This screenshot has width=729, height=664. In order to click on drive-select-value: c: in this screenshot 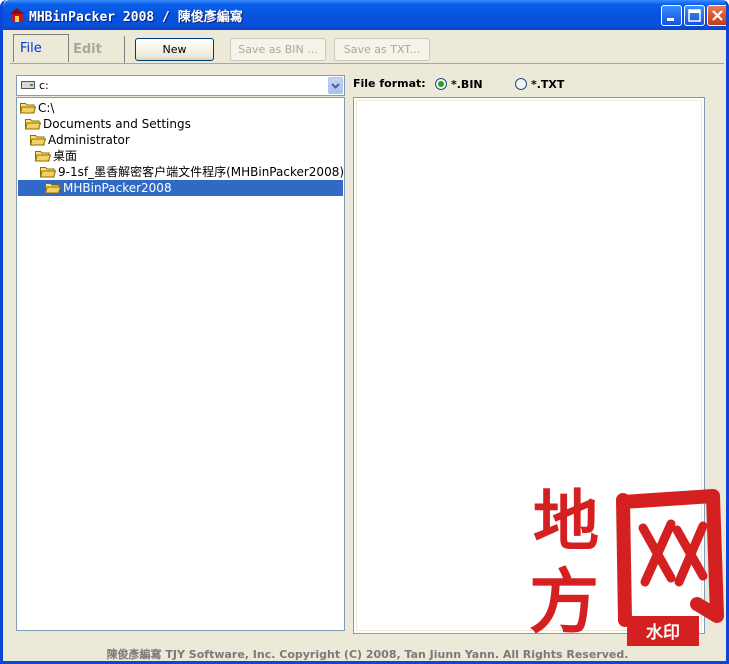, I will do `click(44, 85)`.